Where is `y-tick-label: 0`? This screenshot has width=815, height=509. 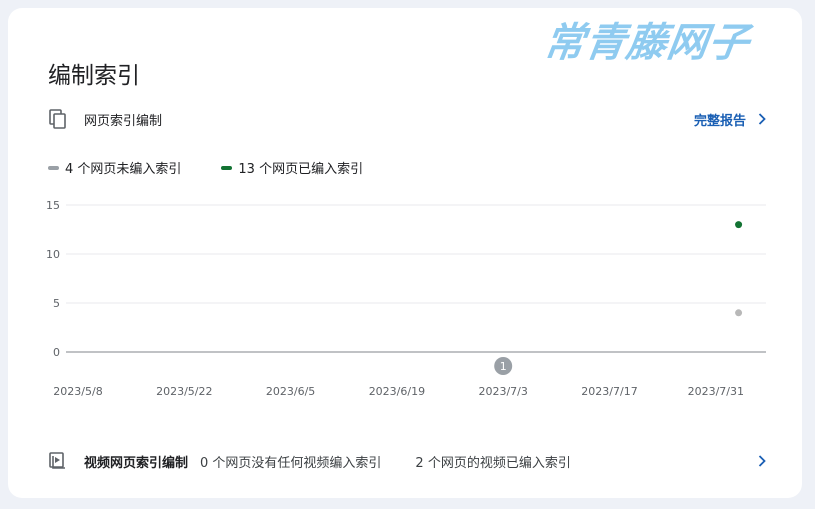
y-tick-label: 0 is located at coordinates (56, 352).